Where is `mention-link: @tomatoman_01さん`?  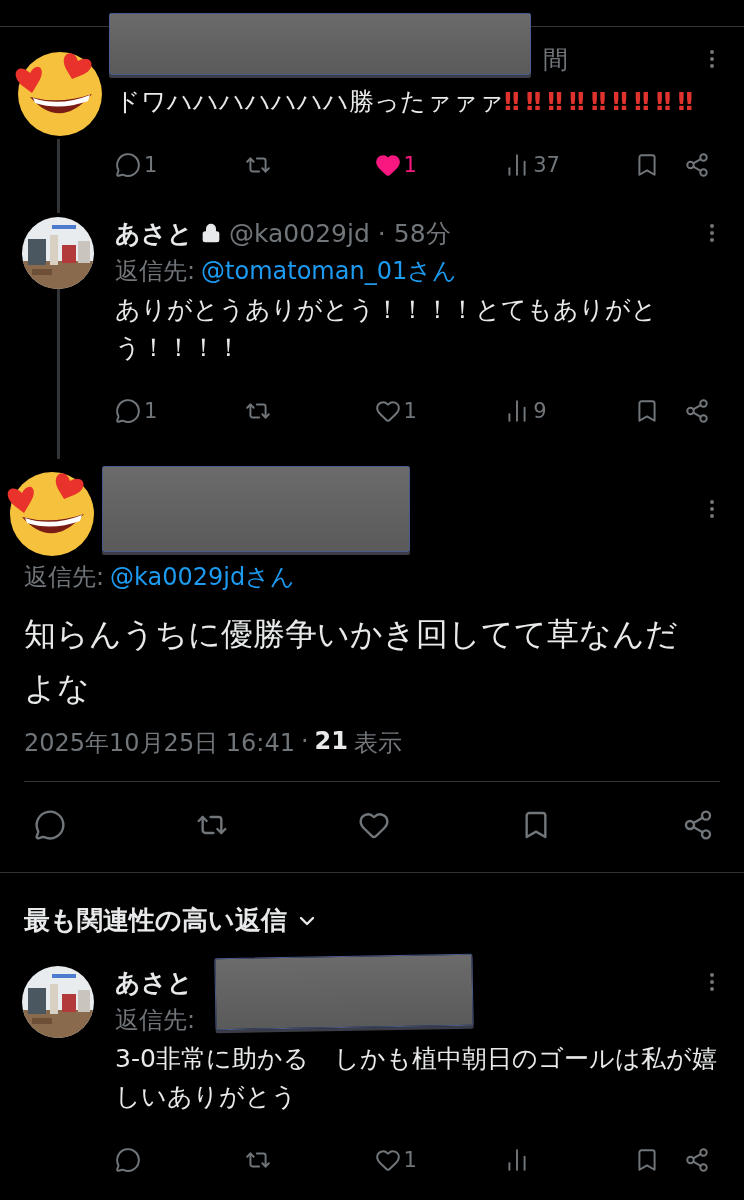 mention-link: @tomatoman_01さん is located at coordinates (329, 271).